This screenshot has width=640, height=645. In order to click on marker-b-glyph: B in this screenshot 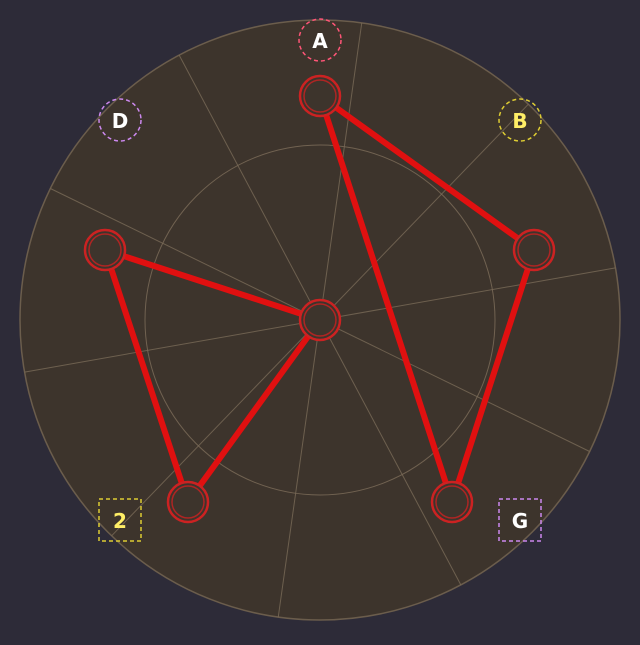, I will do `click(519, 121)`.